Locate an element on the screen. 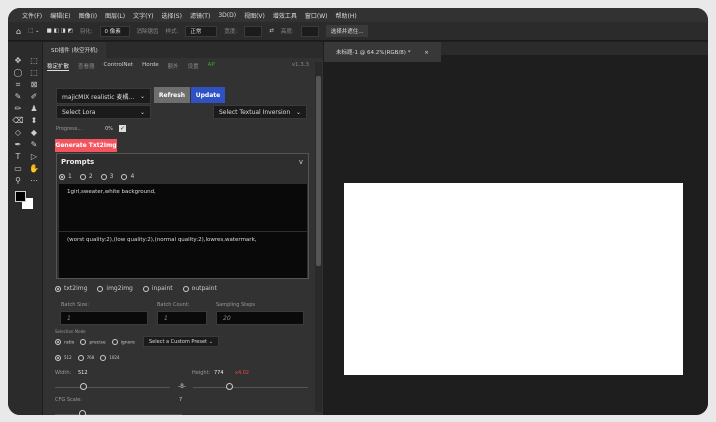  swap-icon: ⇄ is located at coordinates (271, 31).